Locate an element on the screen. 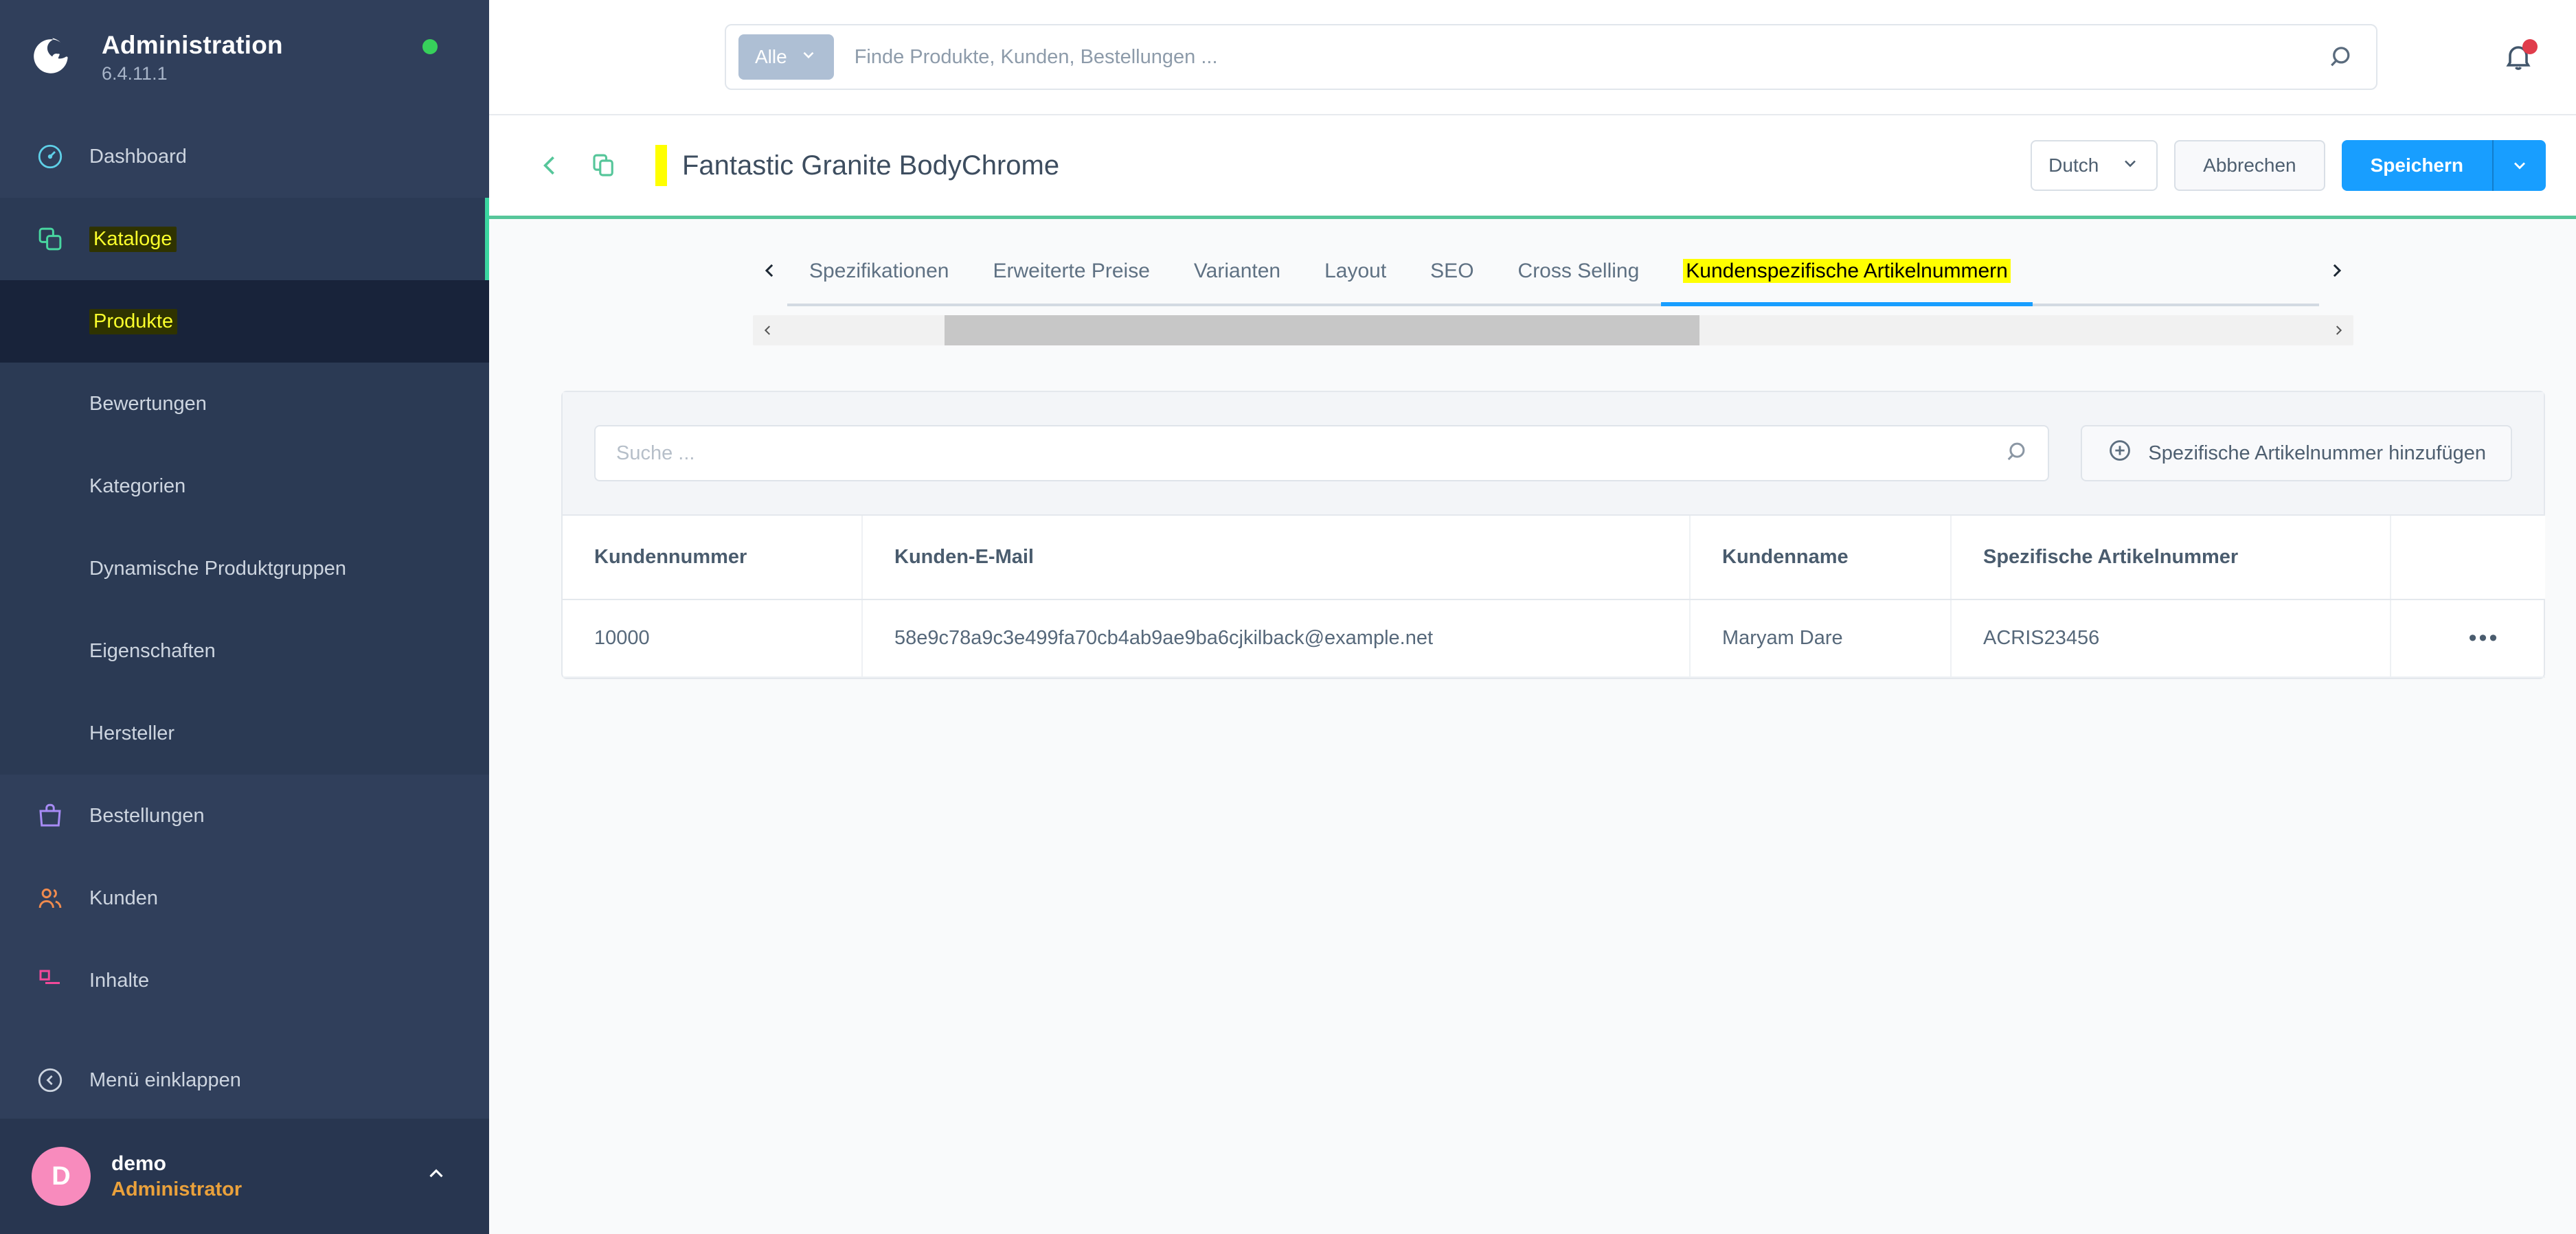 This screenshot has width=2576, height=1234. bell-icon is located at coordinates (2518, 57).